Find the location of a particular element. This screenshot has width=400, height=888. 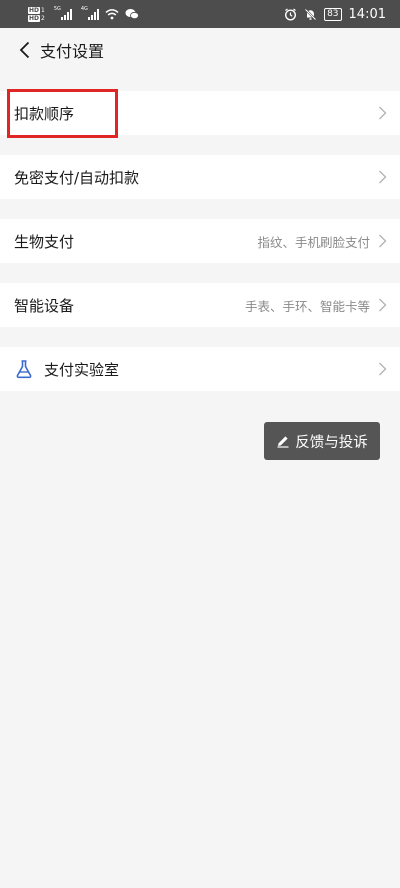

setting-row-label: 生物支付 is located at coordinates (44, 241).